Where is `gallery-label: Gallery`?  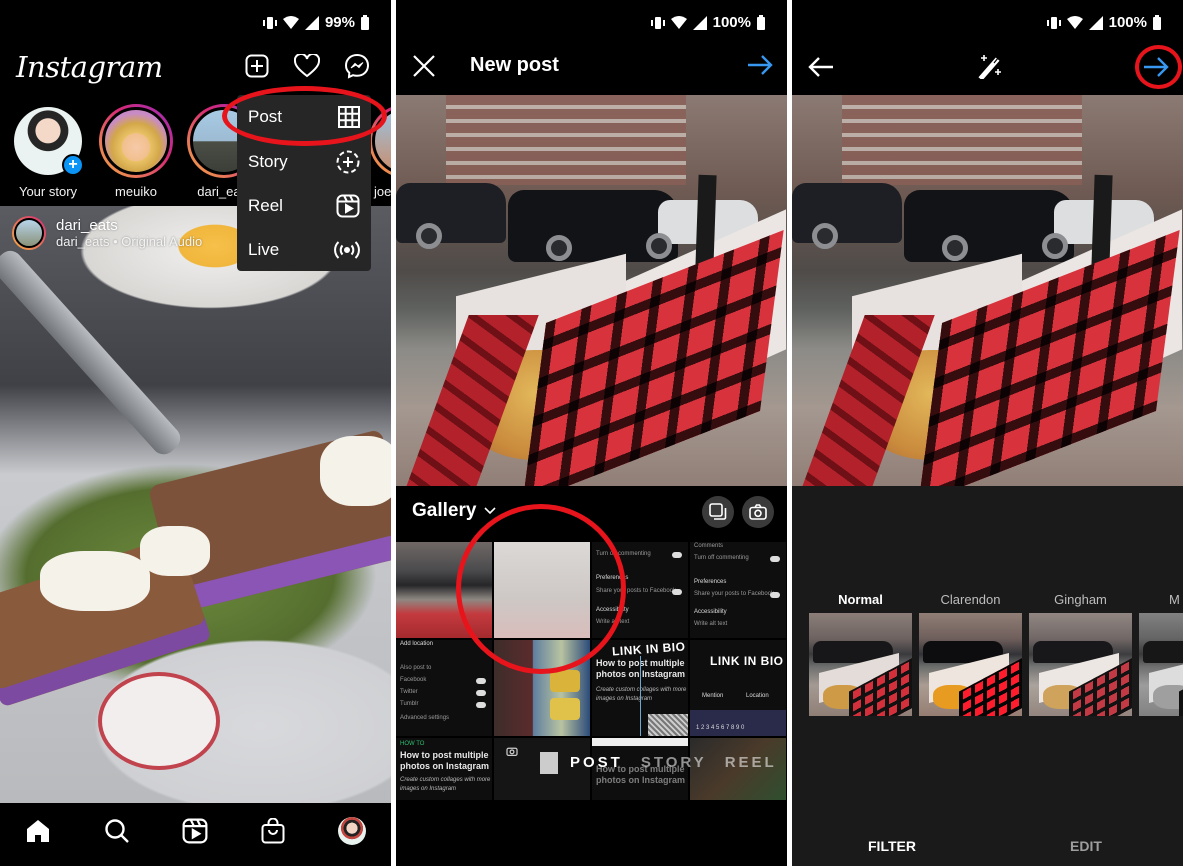
gallery-label: Gallery is located at coordinates (444, 510).